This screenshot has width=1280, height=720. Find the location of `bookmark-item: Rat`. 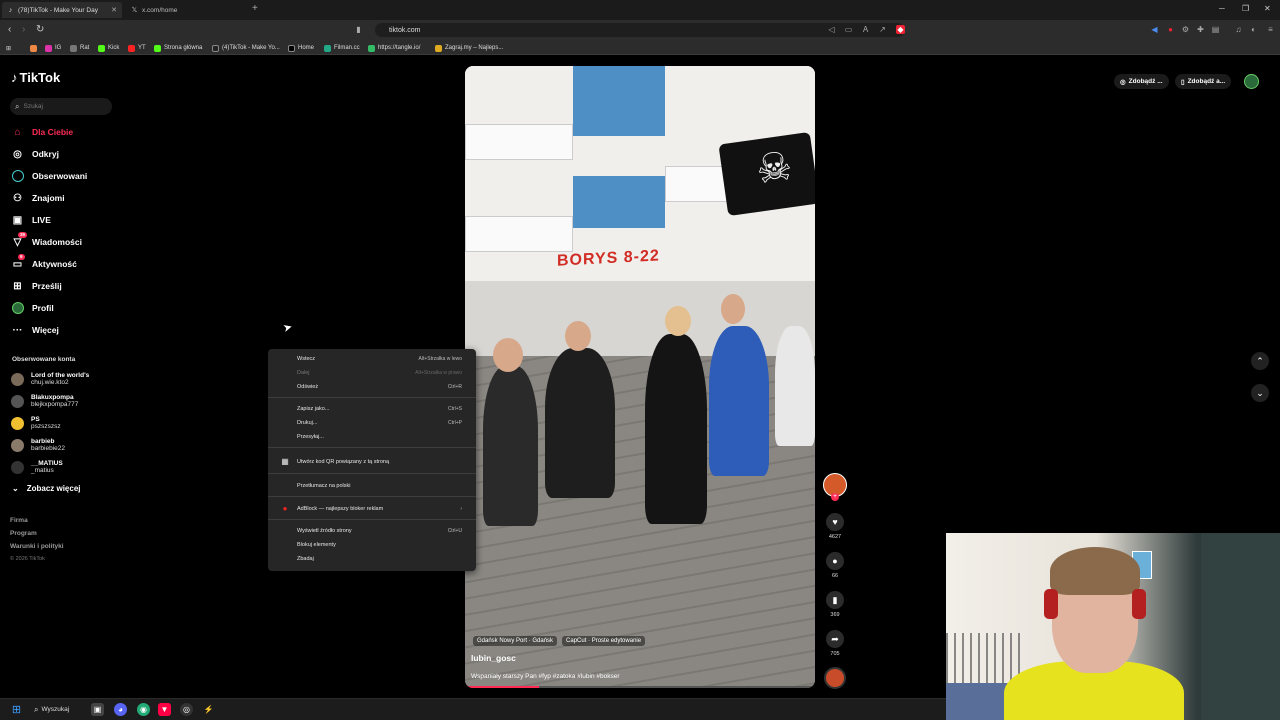

bookmark-item: Rat is located at coordinates (79, 48).